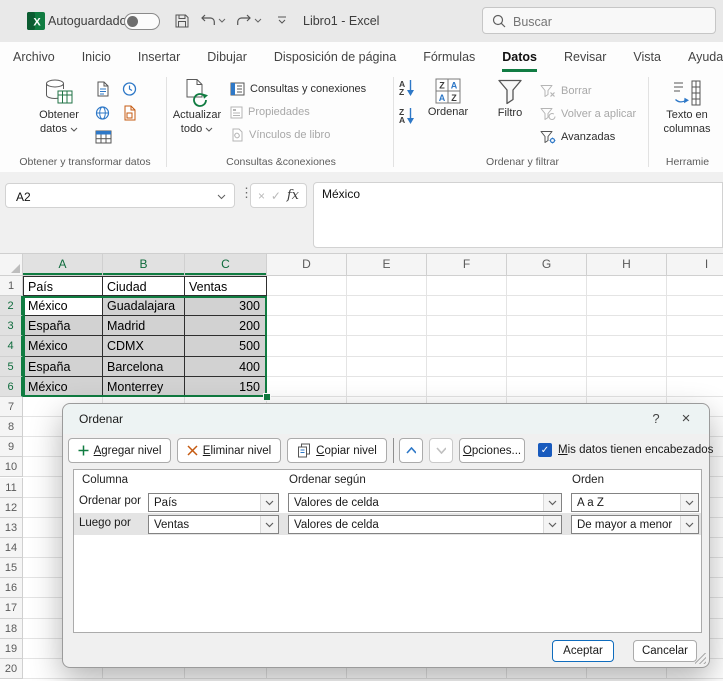  What do you see at coordinates (144, 366) in the screenshot?
I see `cell-B5: Barcelona` at bounding box center [144, 366].